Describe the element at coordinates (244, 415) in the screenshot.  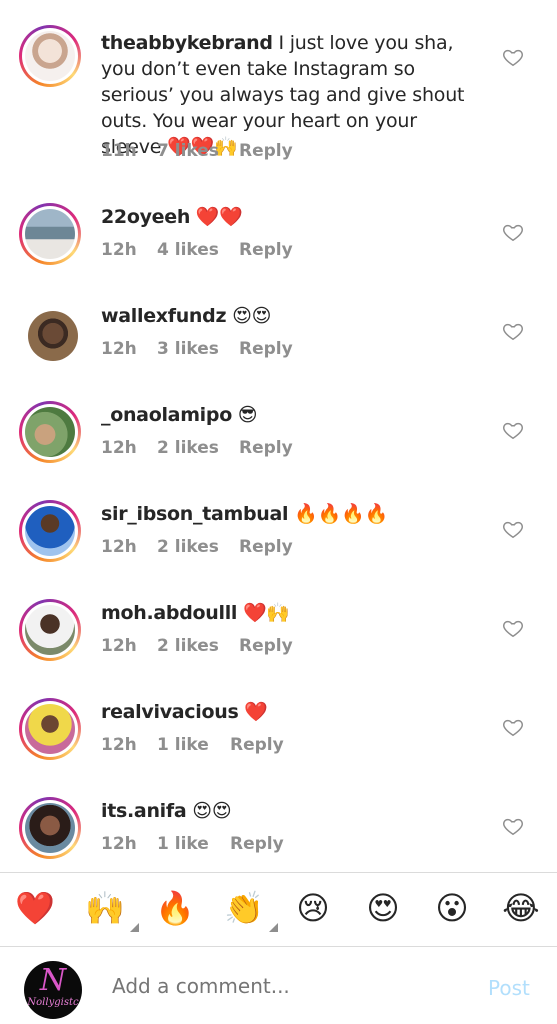
I see `comment-body: 😎` at that location.